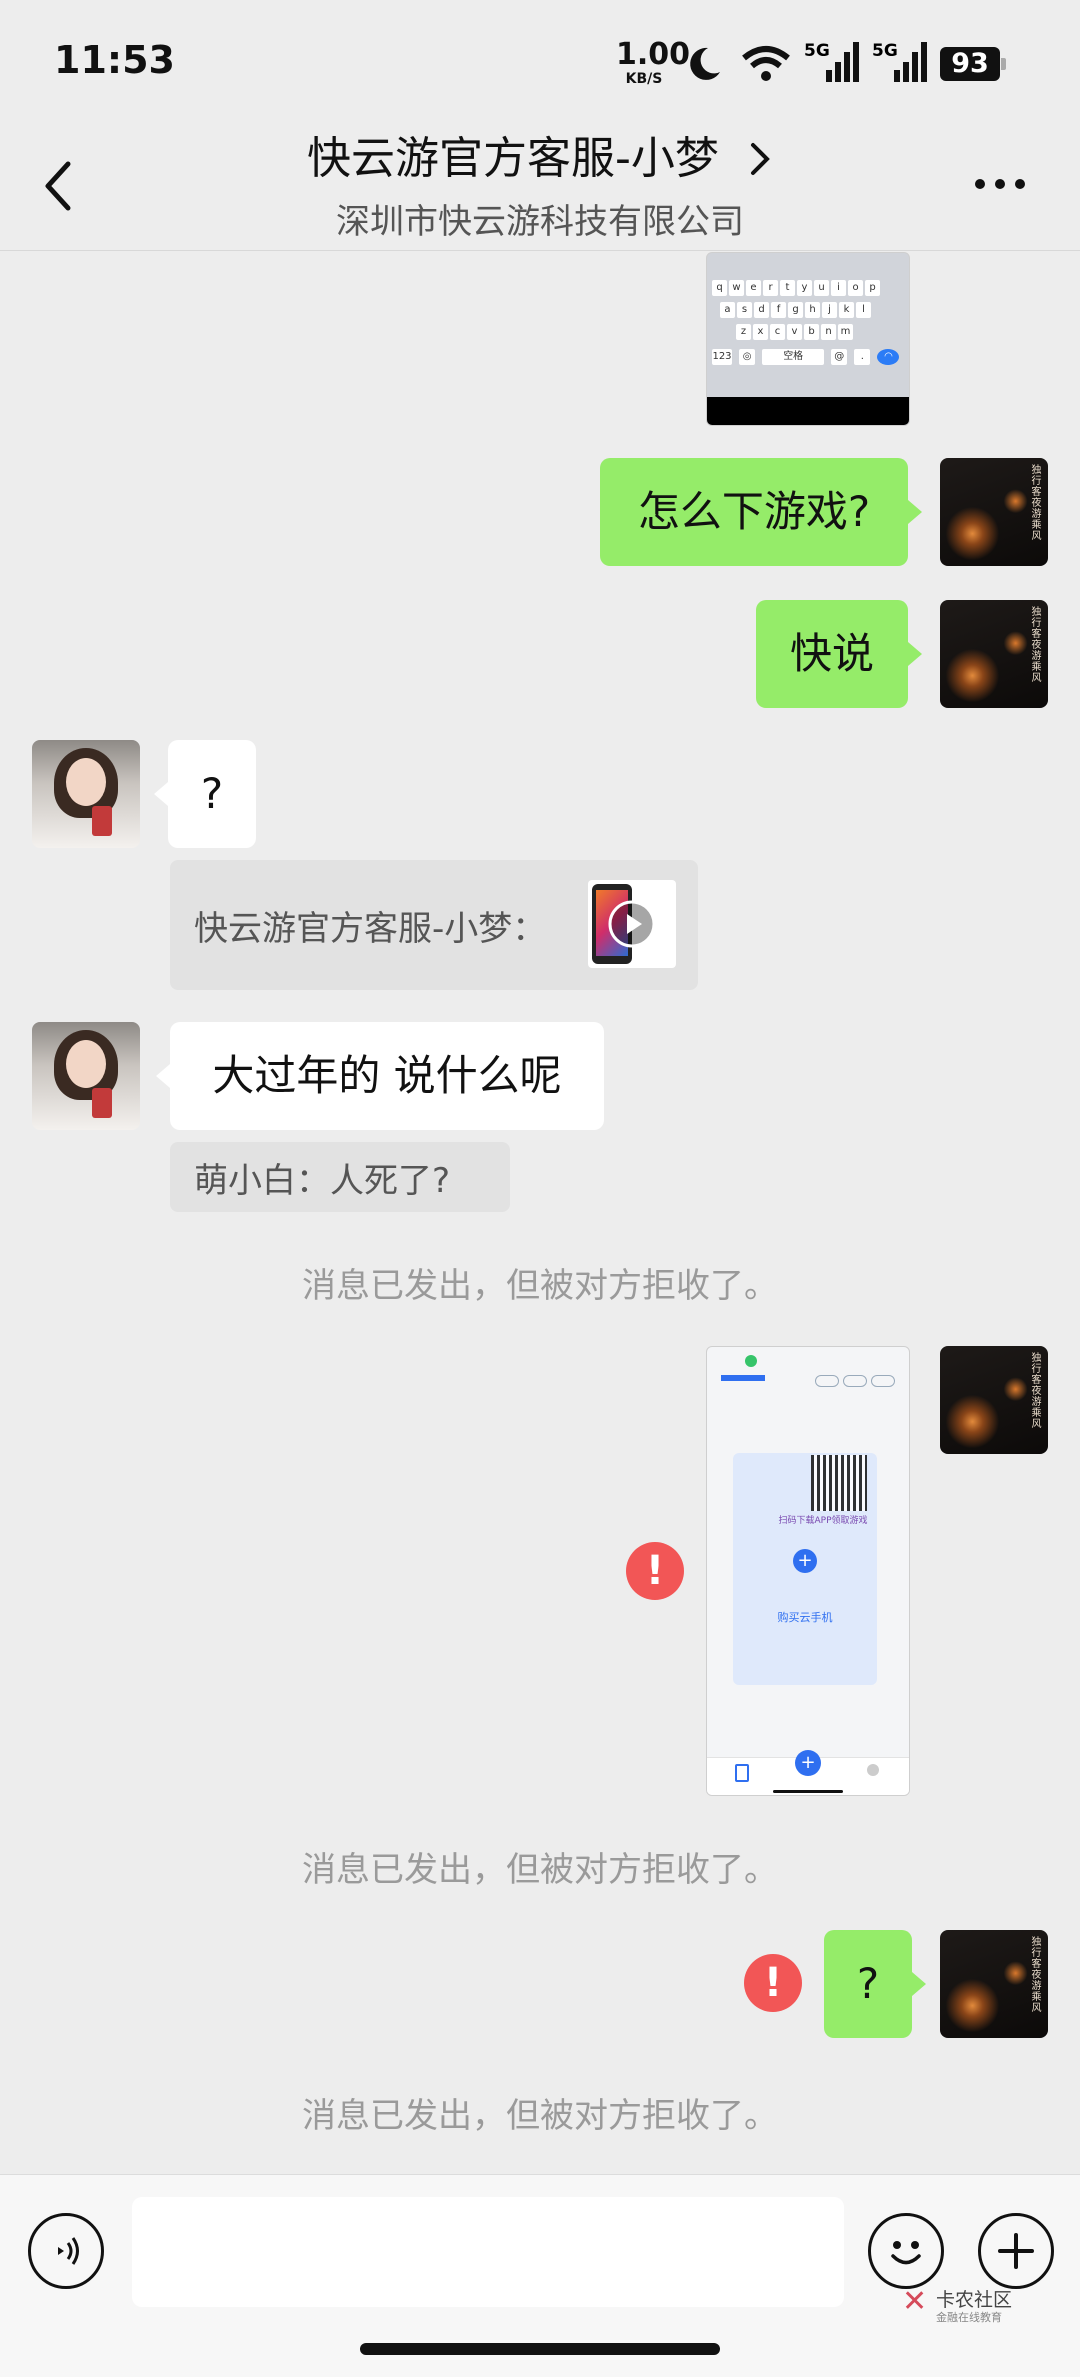 Image resolution: width=1080 pixels, height=2377 pixels. What do you see at coordinates (387, 1075) in the screenshot?
I see `message-text: 大过年的 说什么呢` at bounding box center [387, 1075].